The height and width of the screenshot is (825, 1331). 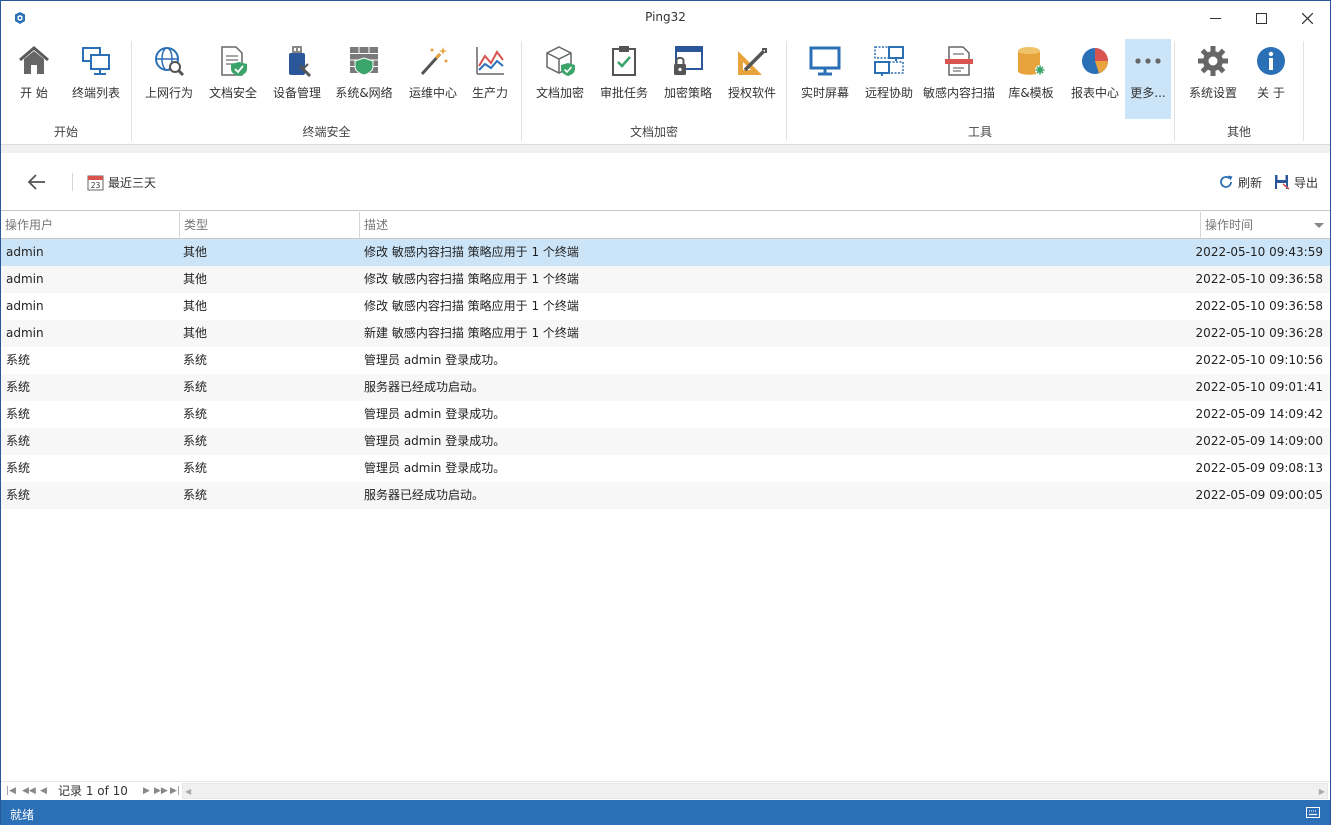 I want to click on next-page-group-icon: ▶▶, so click(x=161, y=791).